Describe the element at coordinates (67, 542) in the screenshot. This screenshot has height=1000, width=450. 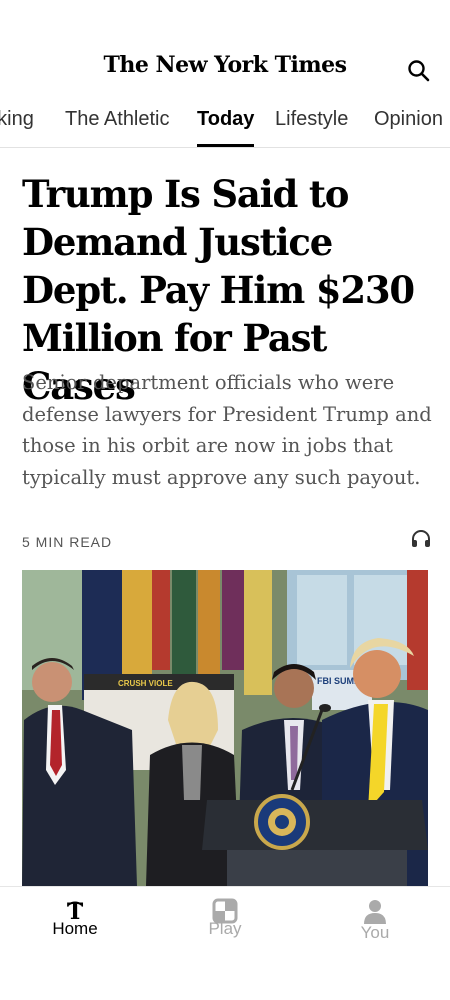
I see `read-time: 5 MIN READ` at that location.